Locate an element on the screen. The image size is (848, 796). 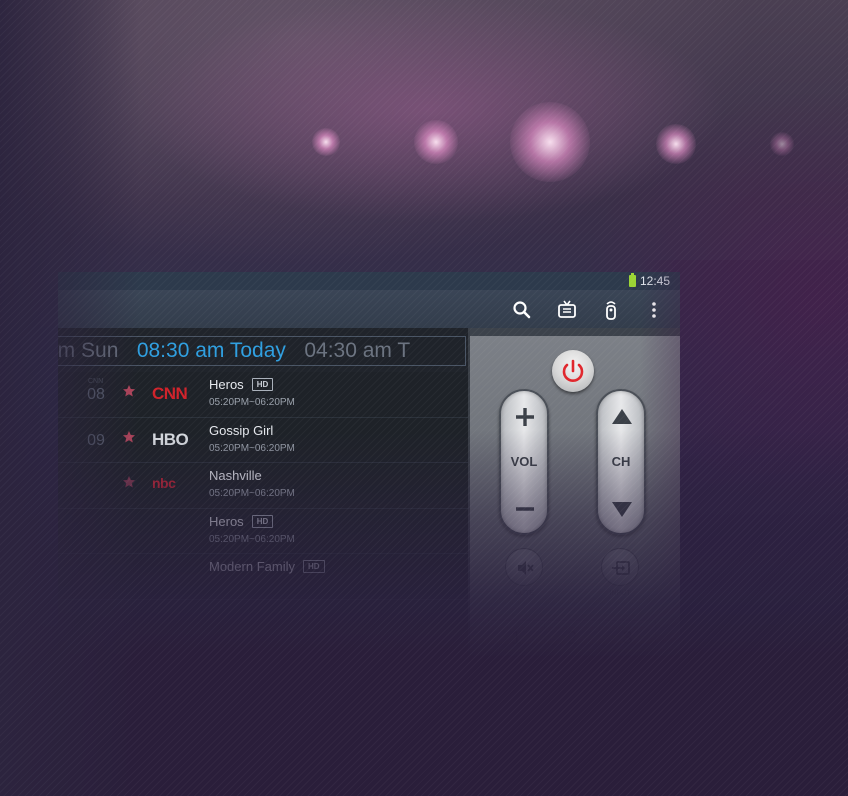
program-row: nbc Nashville 05:20PM~06:20PM is located at coordinates (263, 486).